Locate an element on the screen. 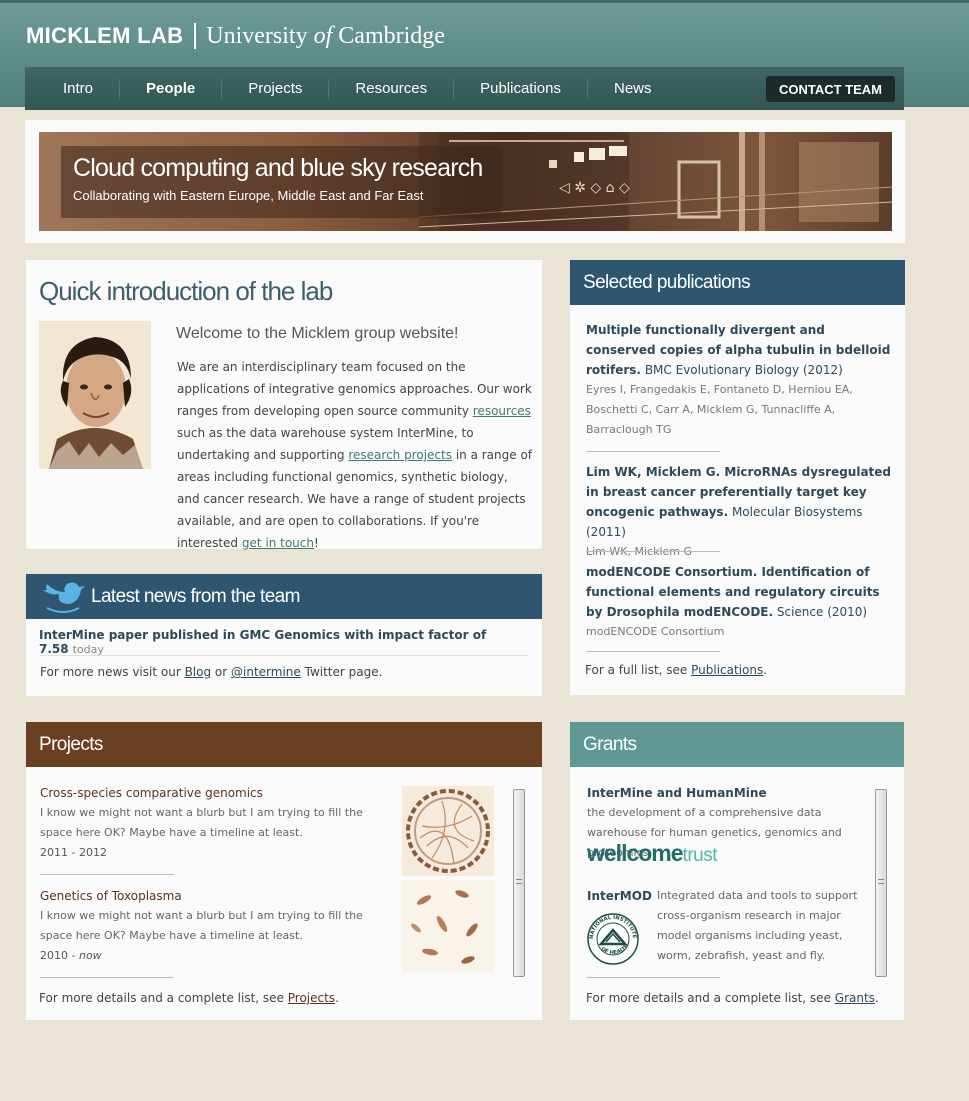 The height and width of the screenshot is (1101, 969). grant-title: InterMine and HumanMine is located at coordinates (732, 793).